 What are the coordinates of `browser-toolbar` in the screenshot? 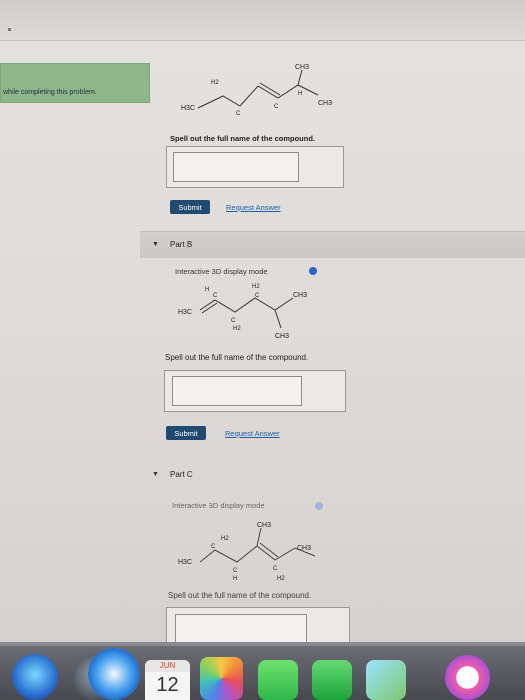 It's located at (262, 20).